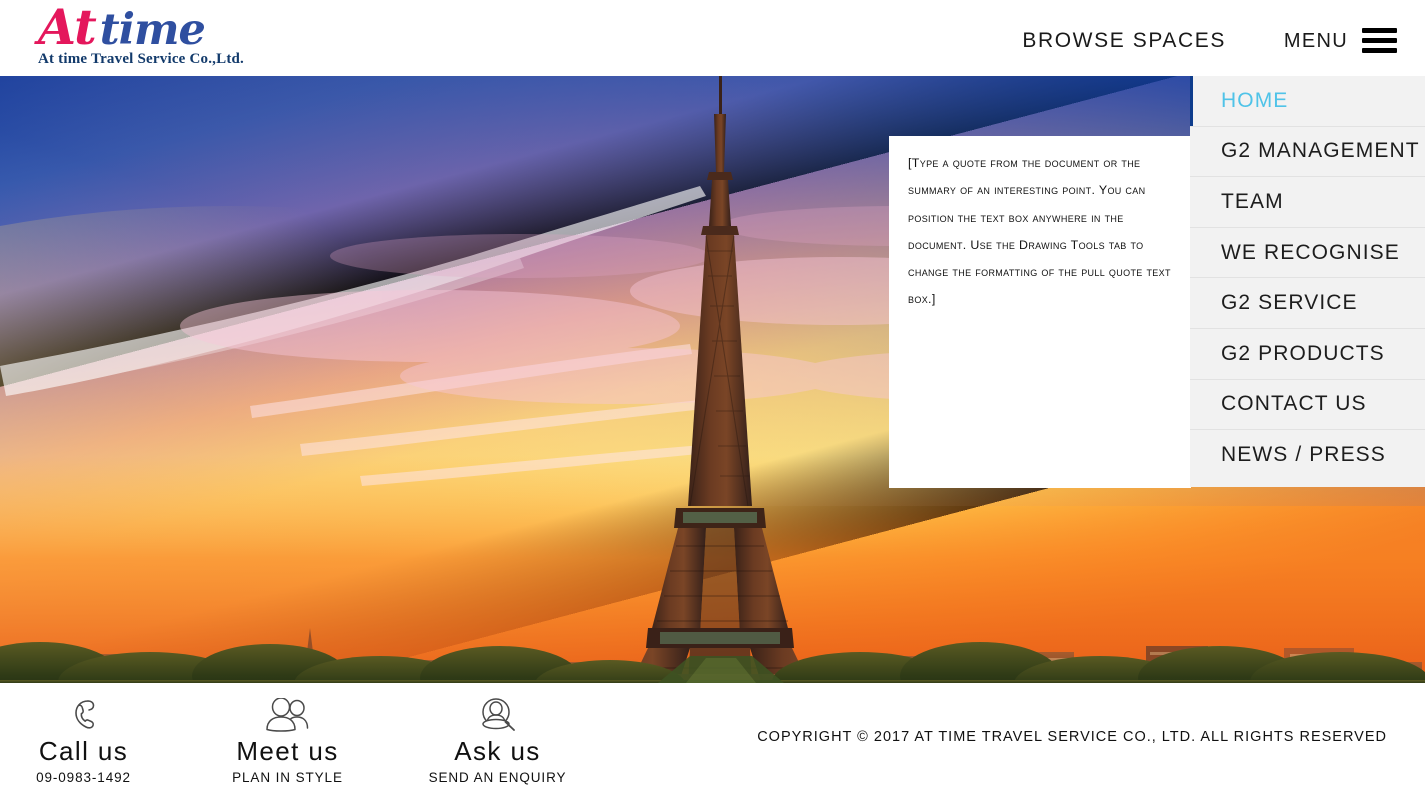 This screenshot has width=1425, height=788. I want to click on sidebar-item-team: TEAM, so click(1307, 202).